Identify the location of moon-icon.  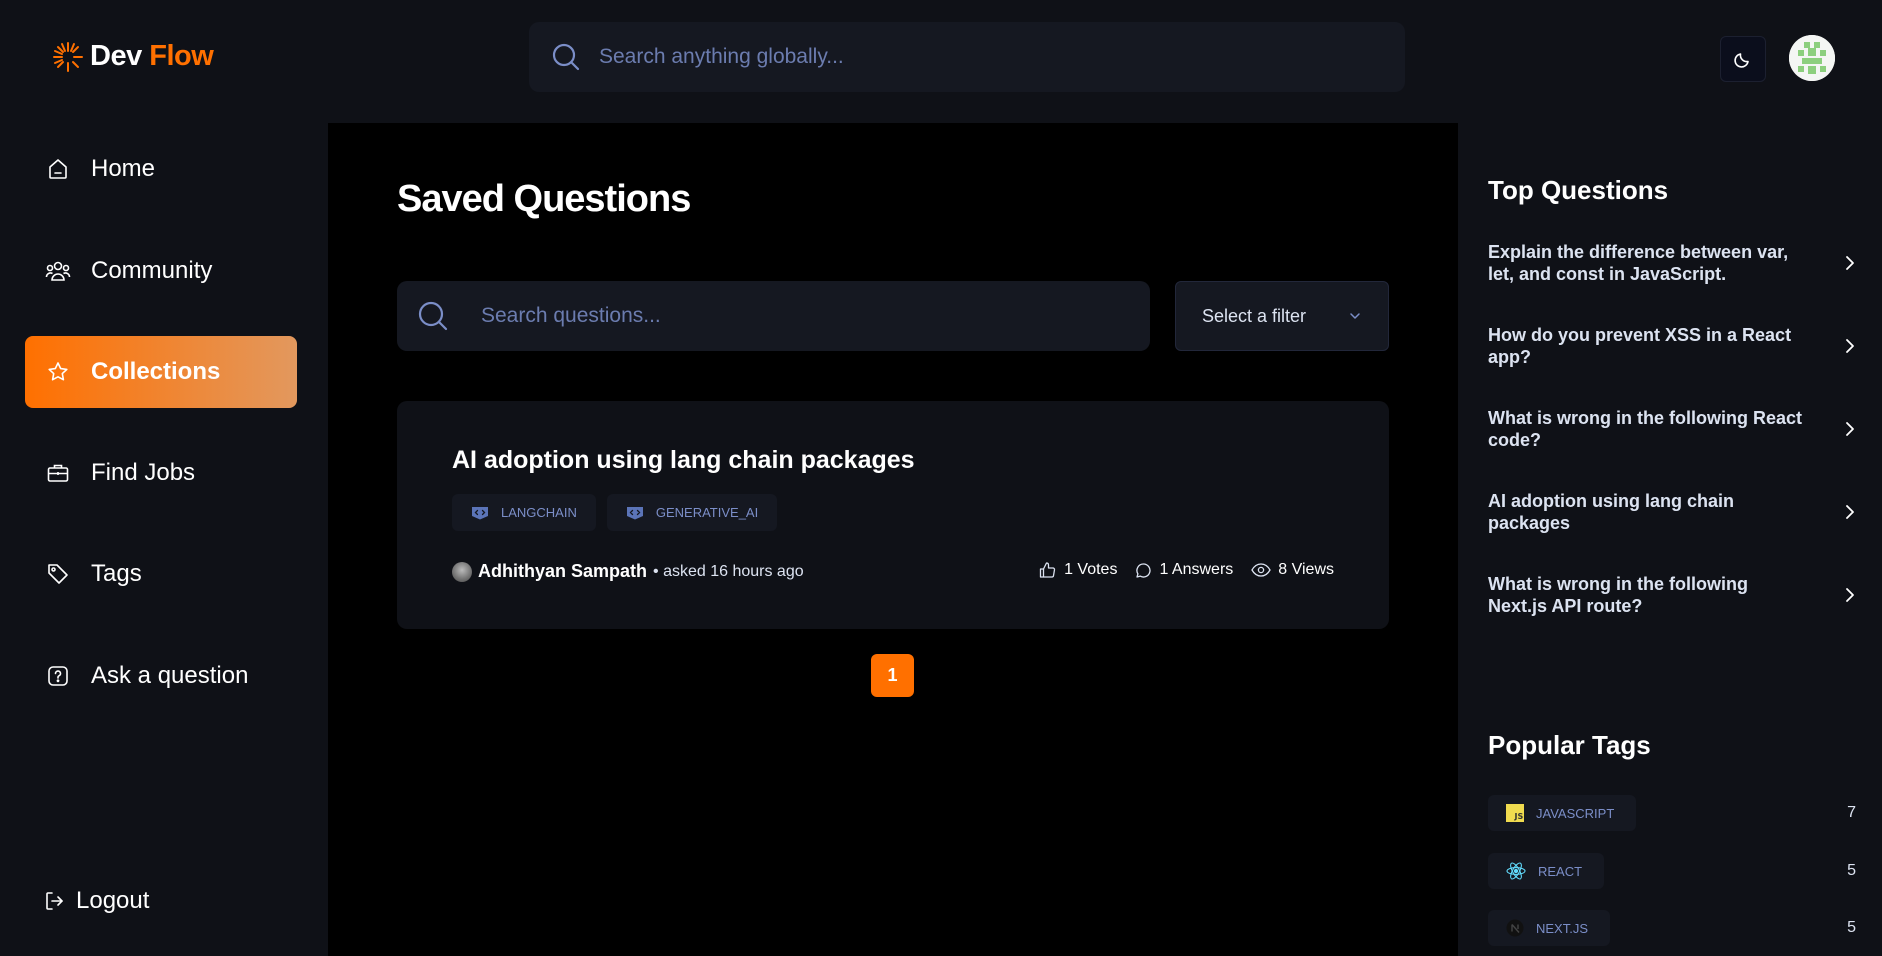
(1741, 60).